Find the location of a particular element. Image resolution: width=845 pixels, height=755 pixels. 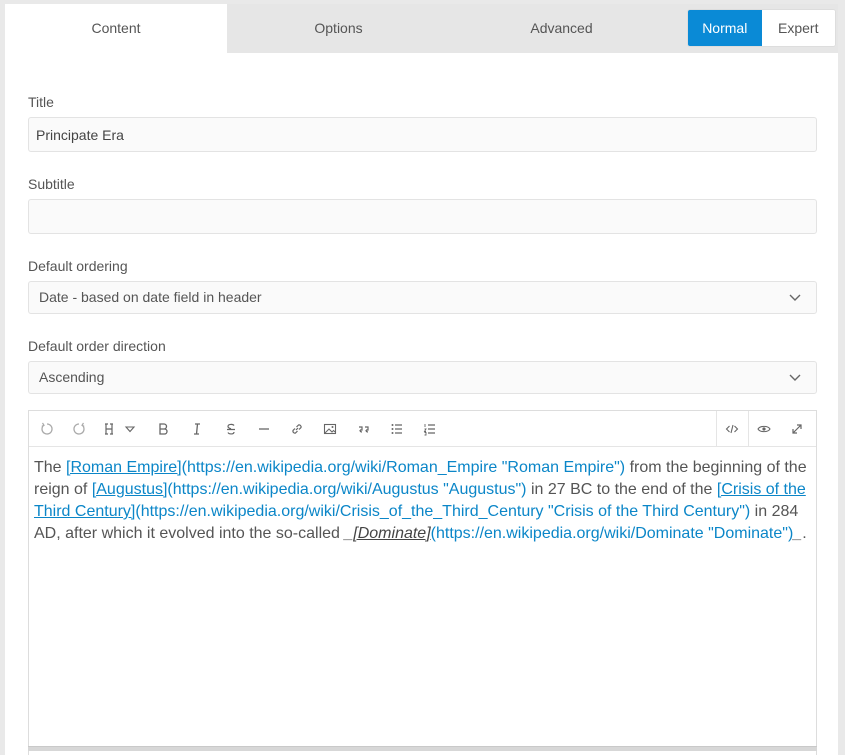

heading-icon is located at coordinates (121, 429).